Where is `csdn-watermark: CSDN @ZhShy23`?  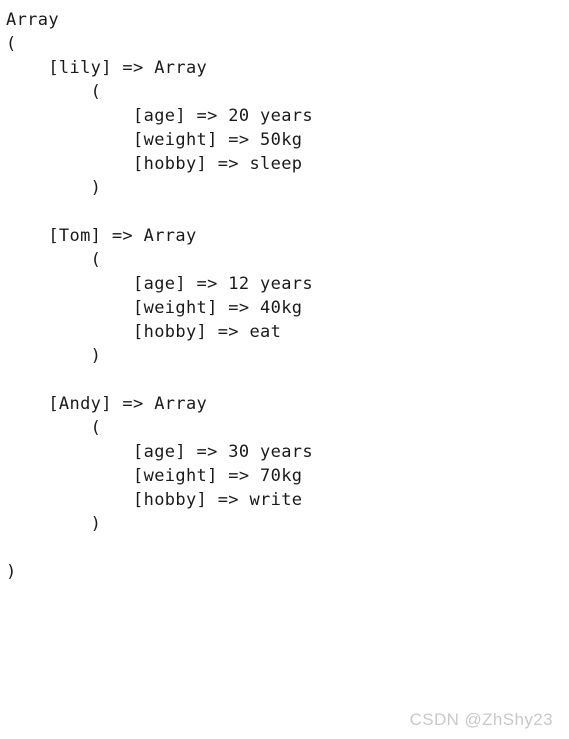
csdn-watermark: CSDN @ZhShy23 is located at coordinates (481, 719).